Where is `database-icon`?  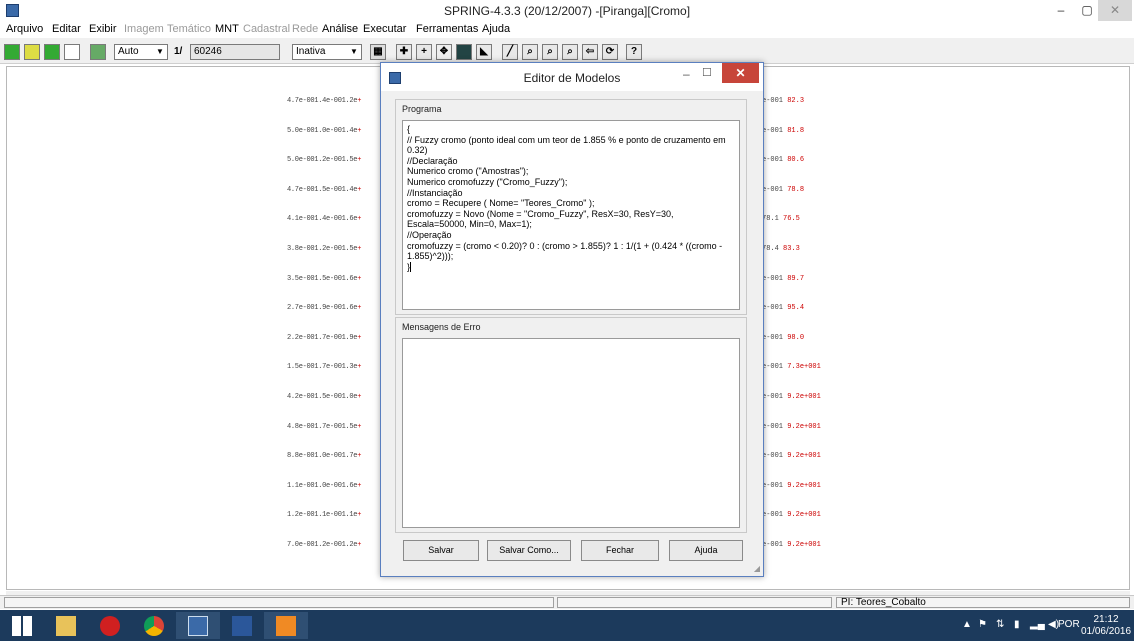
database-icon is located at coordinates (12, 52).